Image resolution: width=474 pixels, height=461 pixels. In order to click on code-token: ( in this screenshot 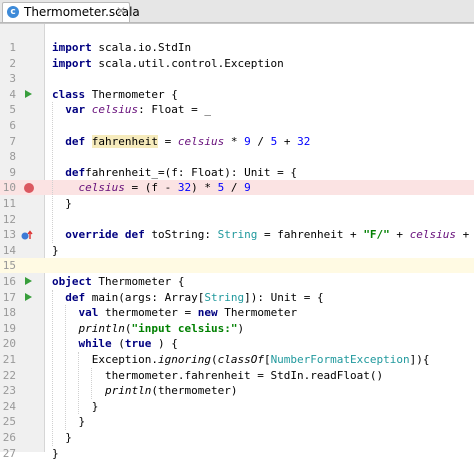, I will do `click(214, 359)`.